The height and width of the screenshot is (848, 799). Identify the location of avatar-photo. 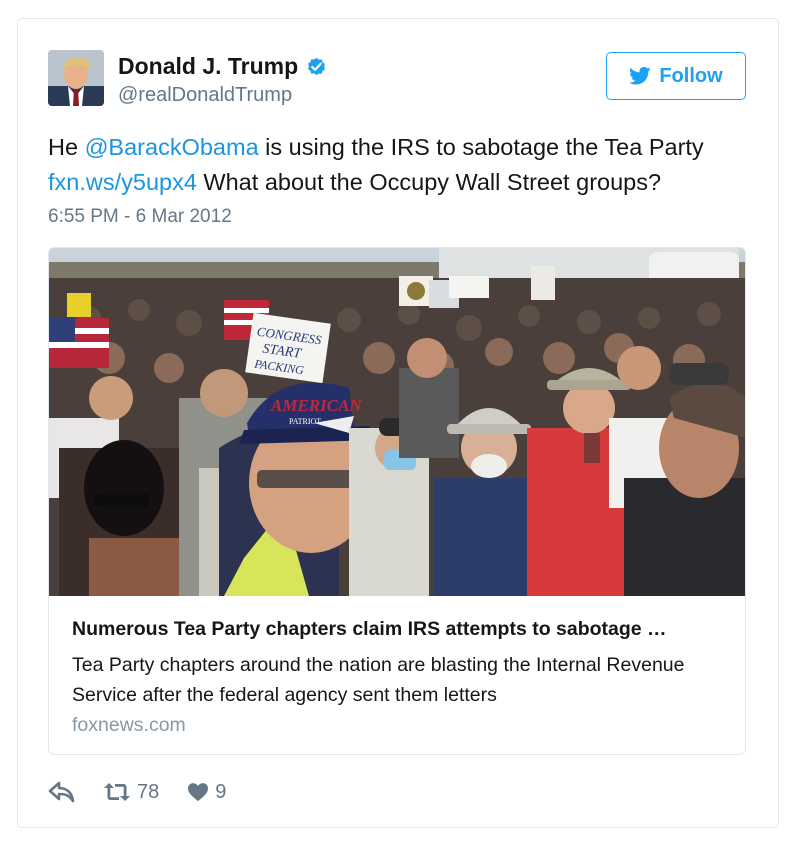
(76, 78).